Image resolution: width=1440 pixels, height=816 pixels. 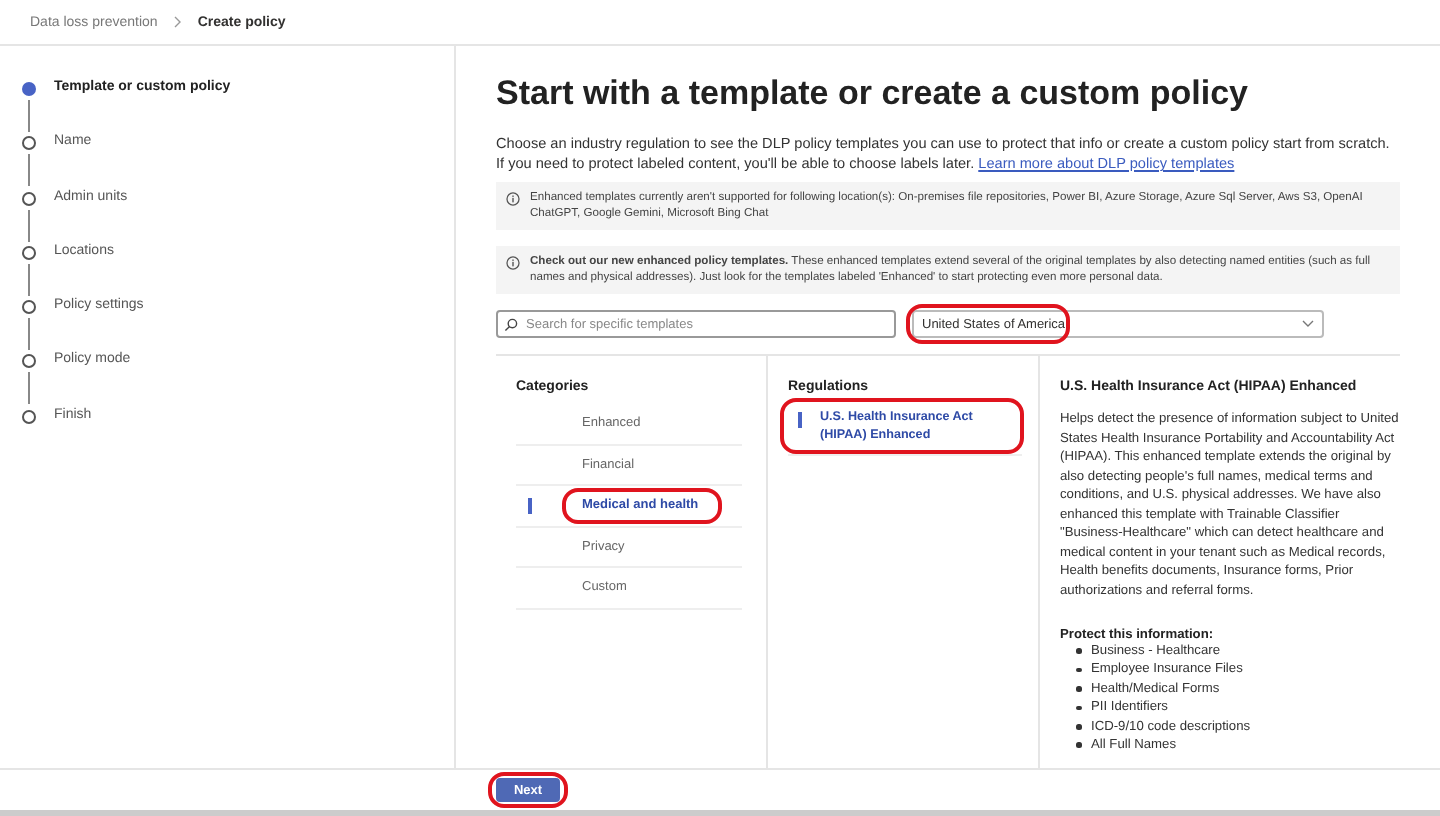 What do you see at coordinates (873, 94) in the screenshot?
I see `page-title: Start with a template or create a custom policy` at bounding box center [873, 94].